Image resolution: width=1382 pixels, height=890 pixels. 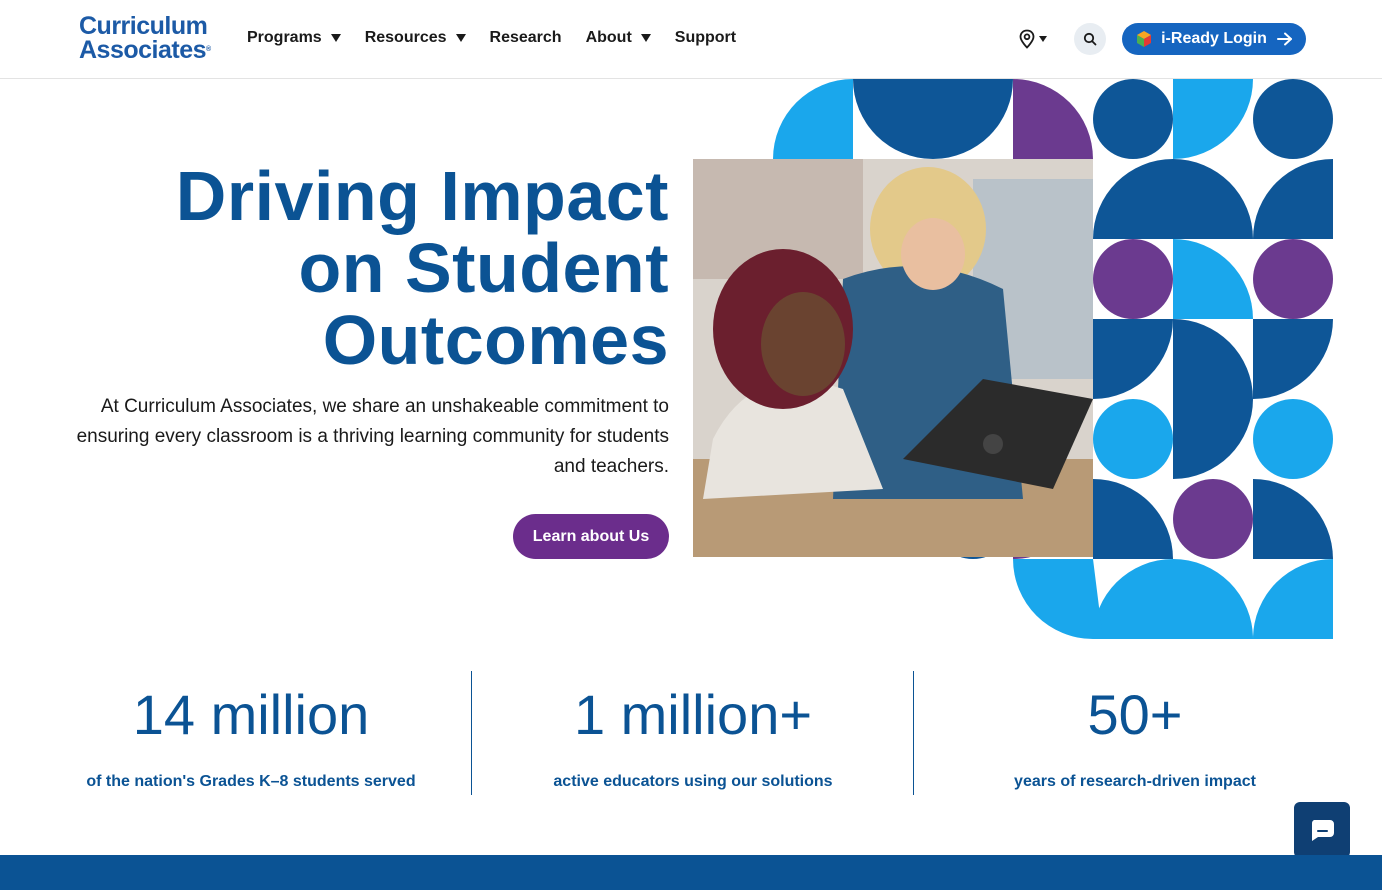 I want to click on logo-line-2: Associates®, so click(x=145, y=50).